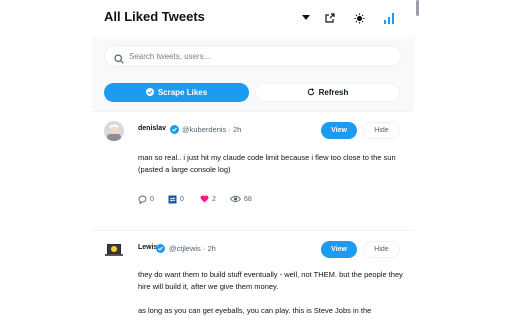  I want to click on retweet-stat: 0, so click(176, 199).